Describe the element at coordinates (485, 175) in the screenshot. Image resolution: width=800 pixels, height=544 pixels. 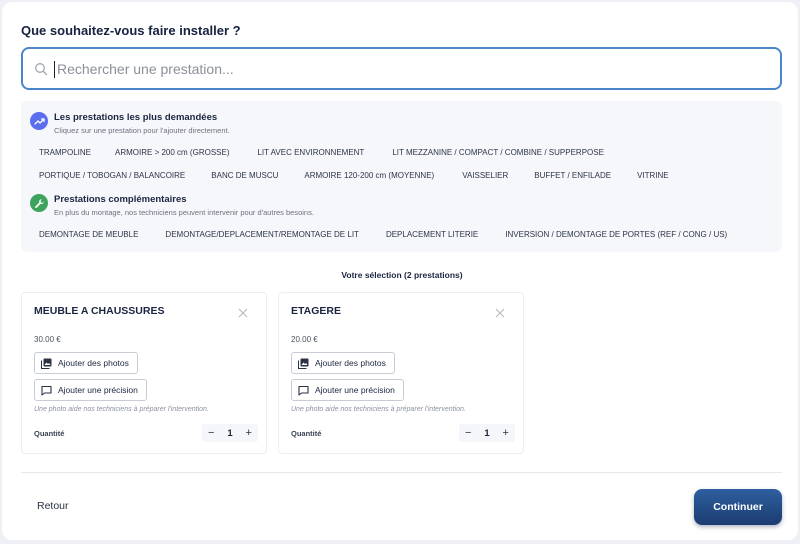
I see `chip-vaisselier: VAISSELIER` at that location.